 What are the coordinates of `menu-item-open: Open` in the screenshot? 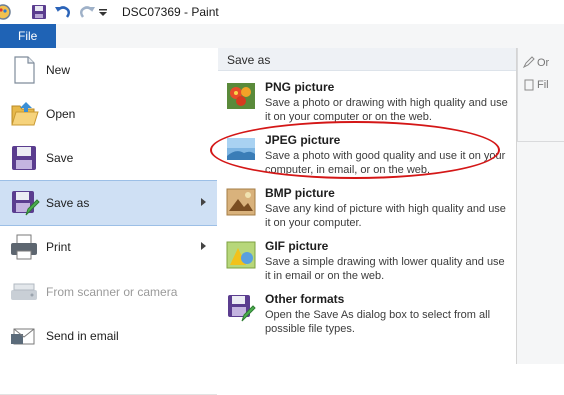 It's located at (108, 114).